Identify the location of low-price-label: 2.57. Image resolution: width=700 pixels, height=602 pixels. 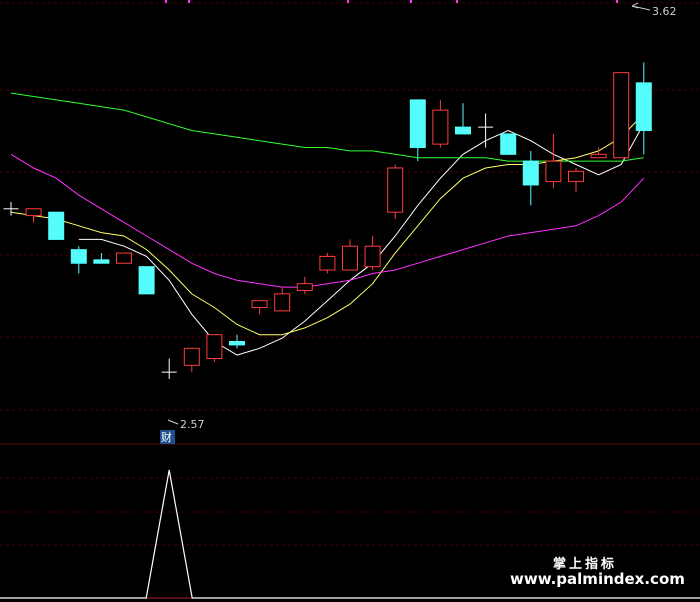
(192, 424).